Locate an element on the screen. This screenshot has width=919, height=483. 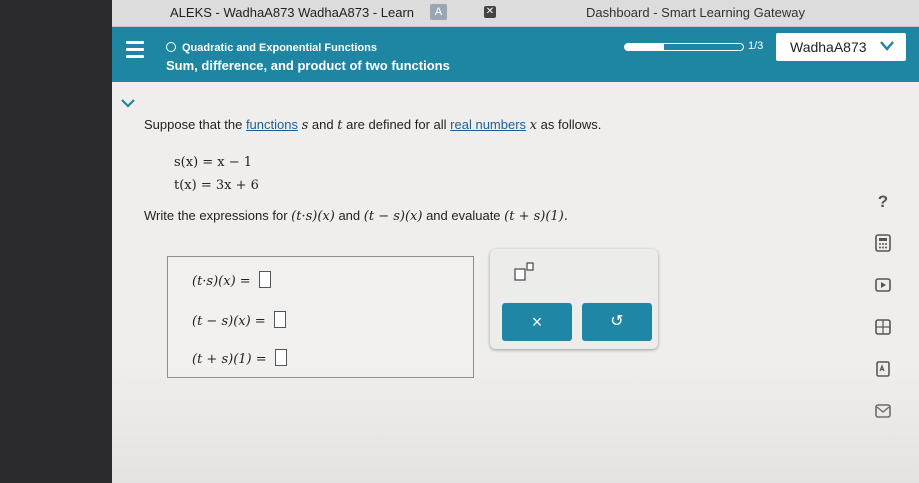
answer-row: (t·s)(x) = is located at coordinates (231, 280).